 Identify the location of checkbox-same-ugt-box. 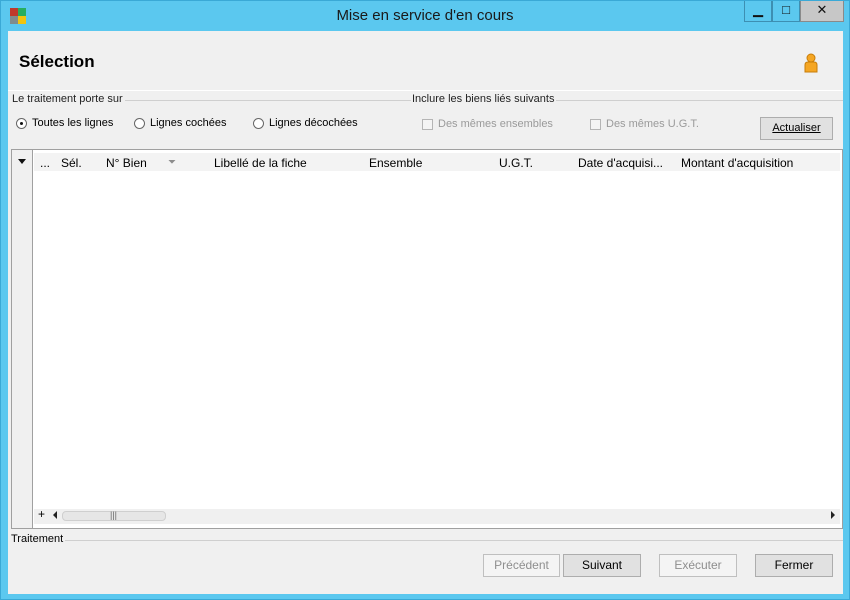
(595, 124).